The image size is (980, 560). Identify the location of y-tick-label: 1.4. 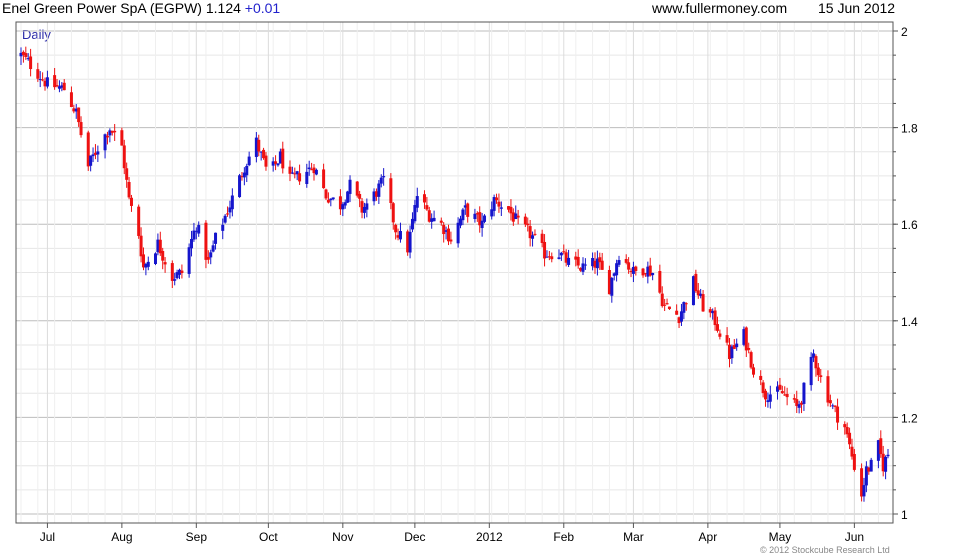
(909, 322).